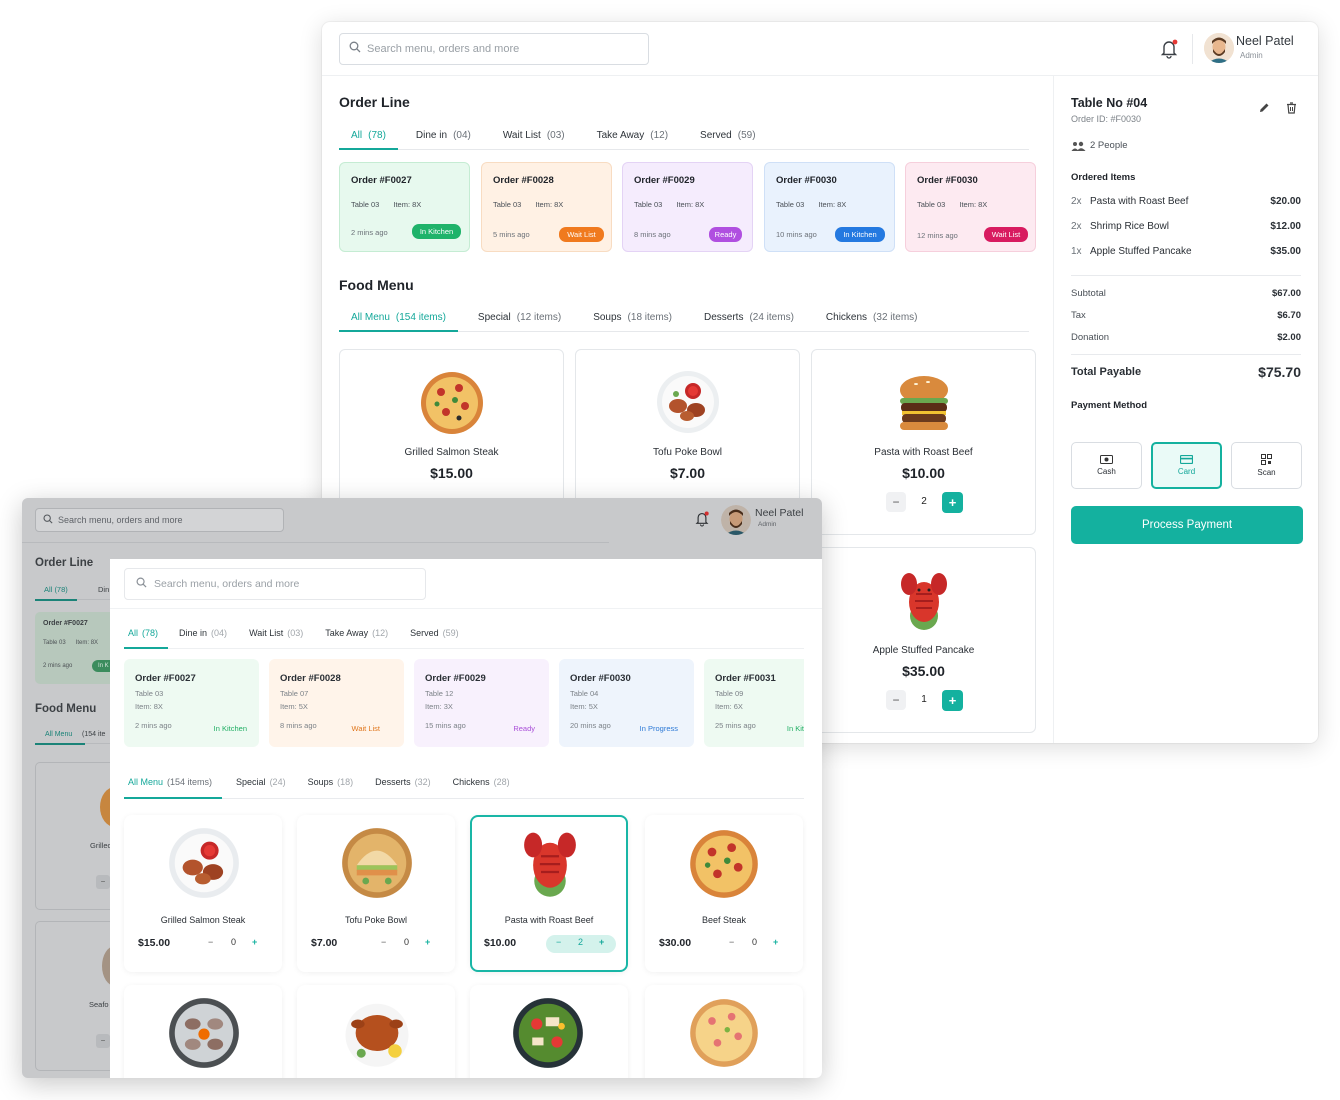  Describe the element at coordinates (259, 786) in the screenshot. I see `tab-special: Special (24)` at that location.